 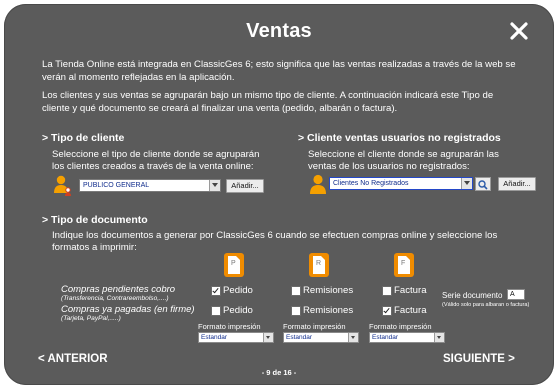 What do you see at coordinates (472, 295) in the screenshot?
I see `serie-documento-label: Serie documento` at bounding box center [472, 295].